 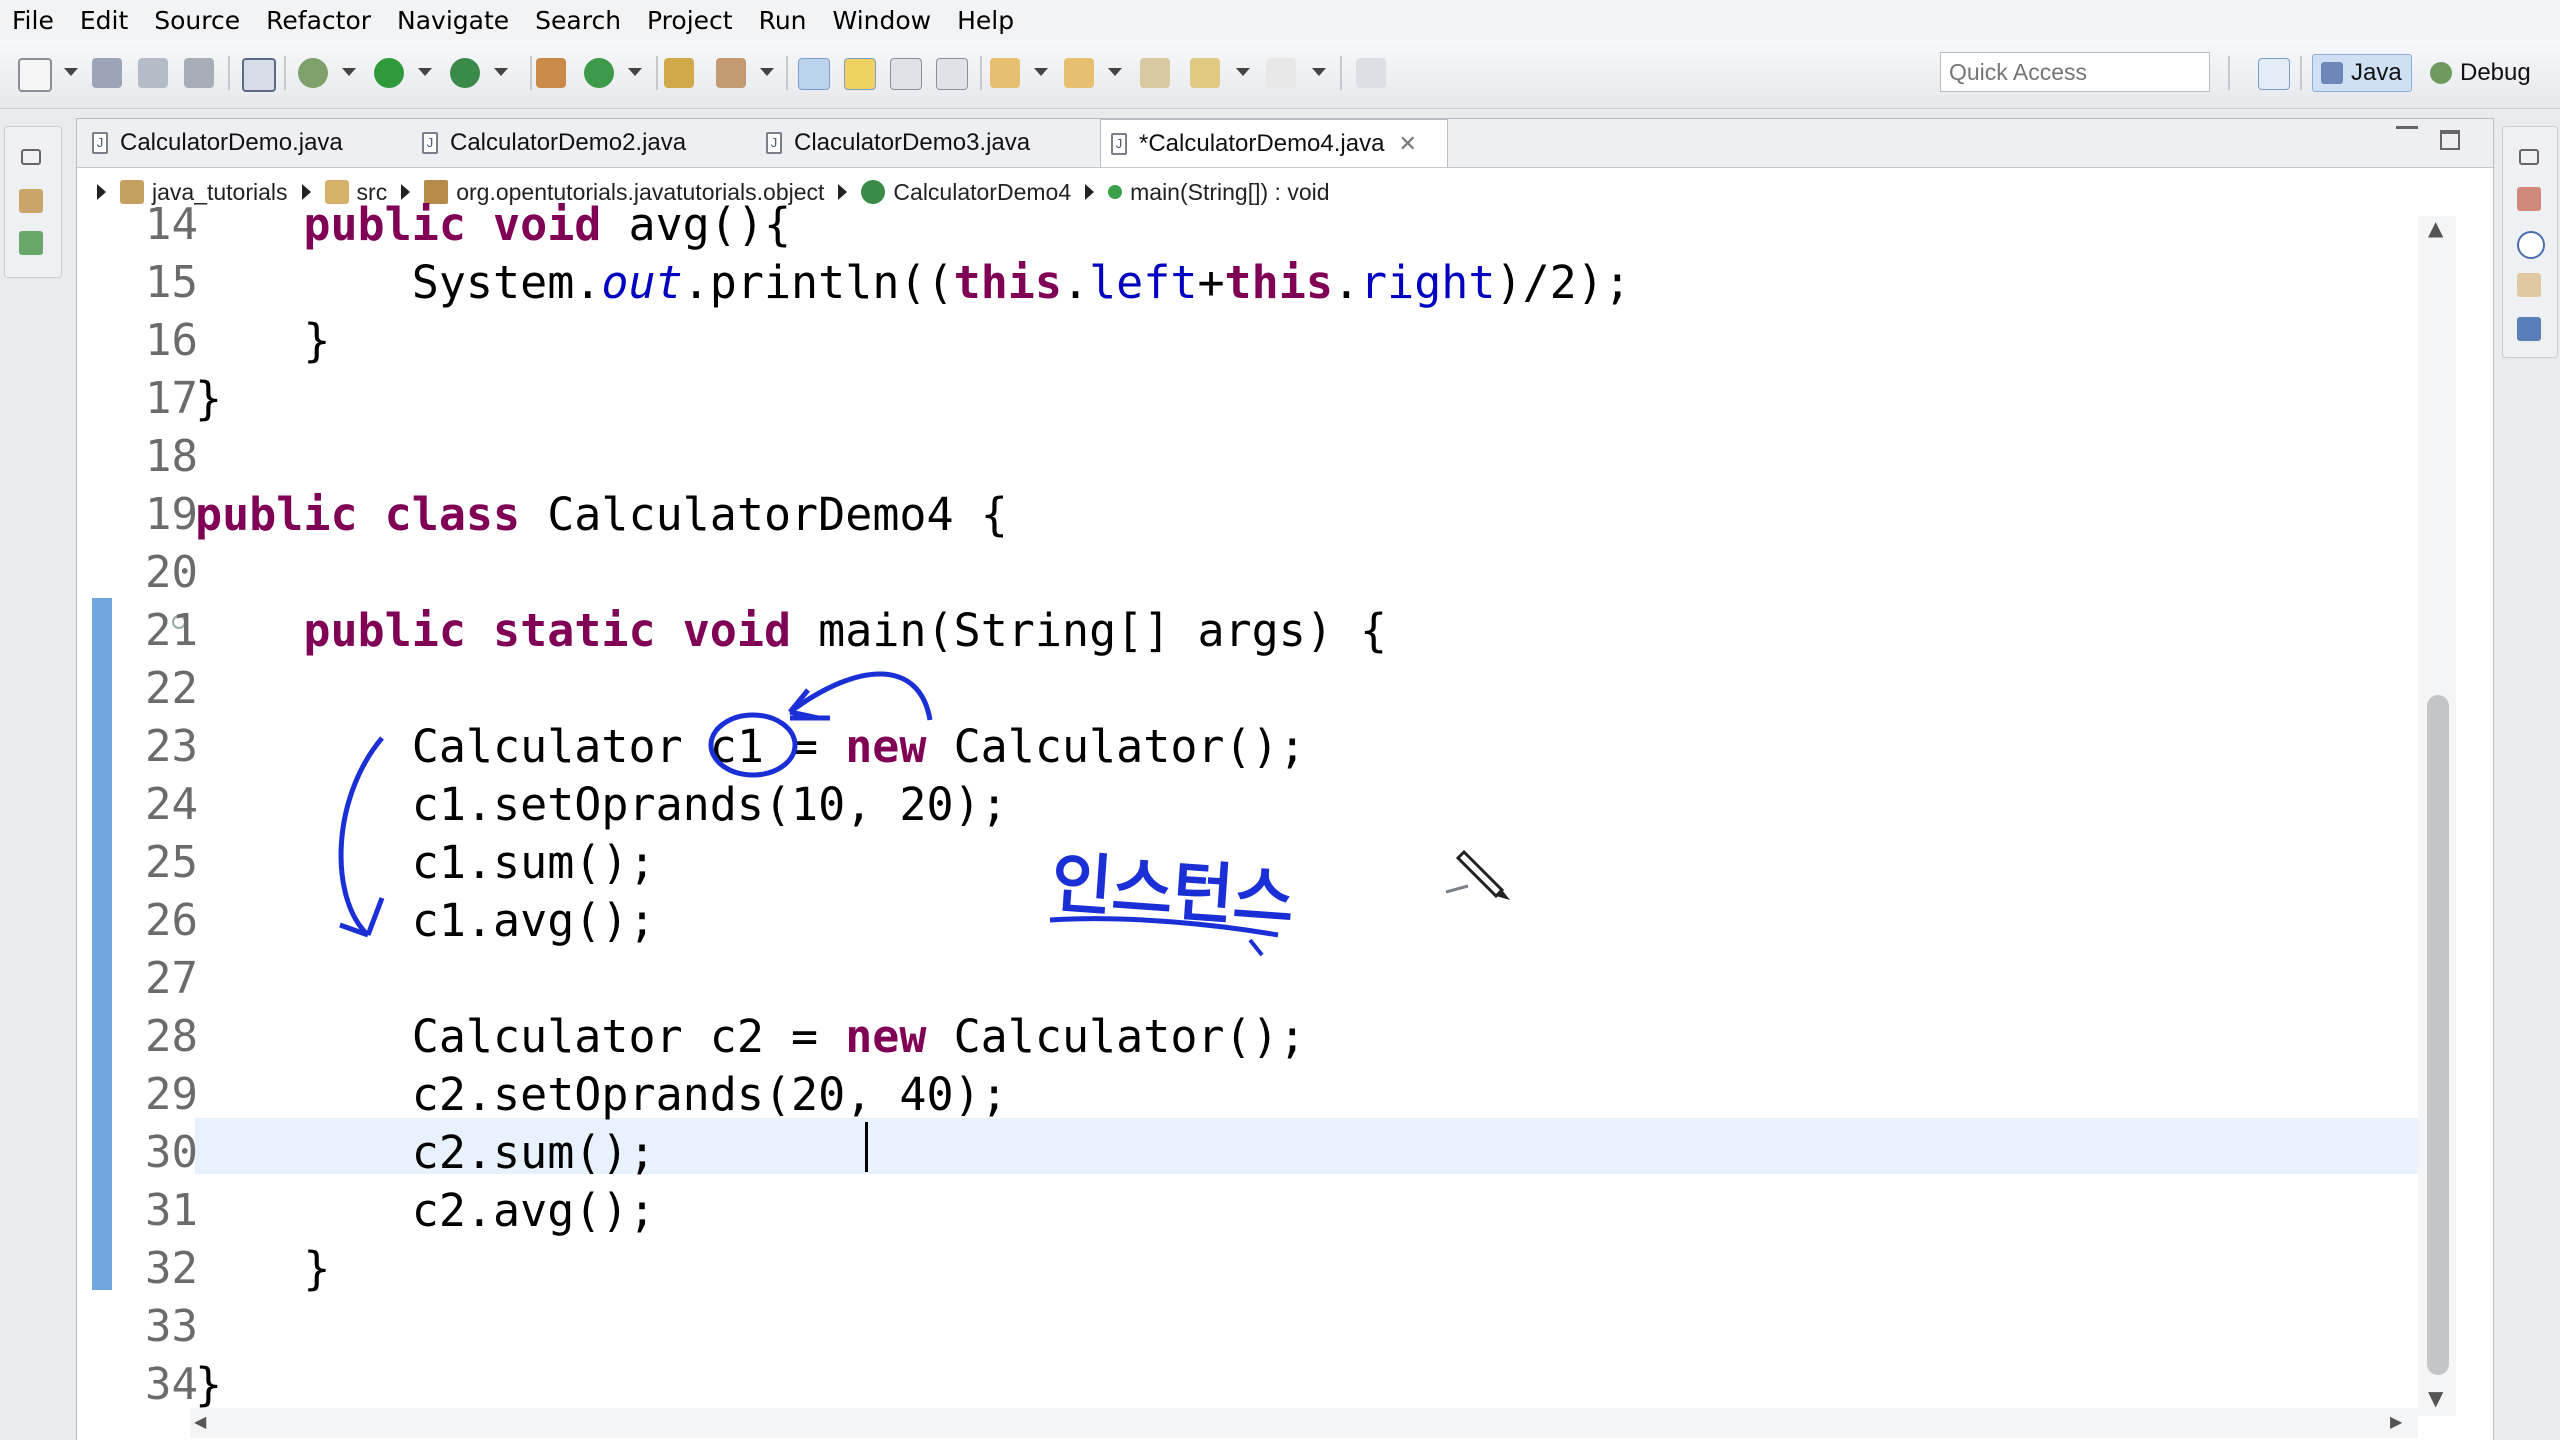 I want to click on menu-navigate: Navigate, so click(x=453, y=20).